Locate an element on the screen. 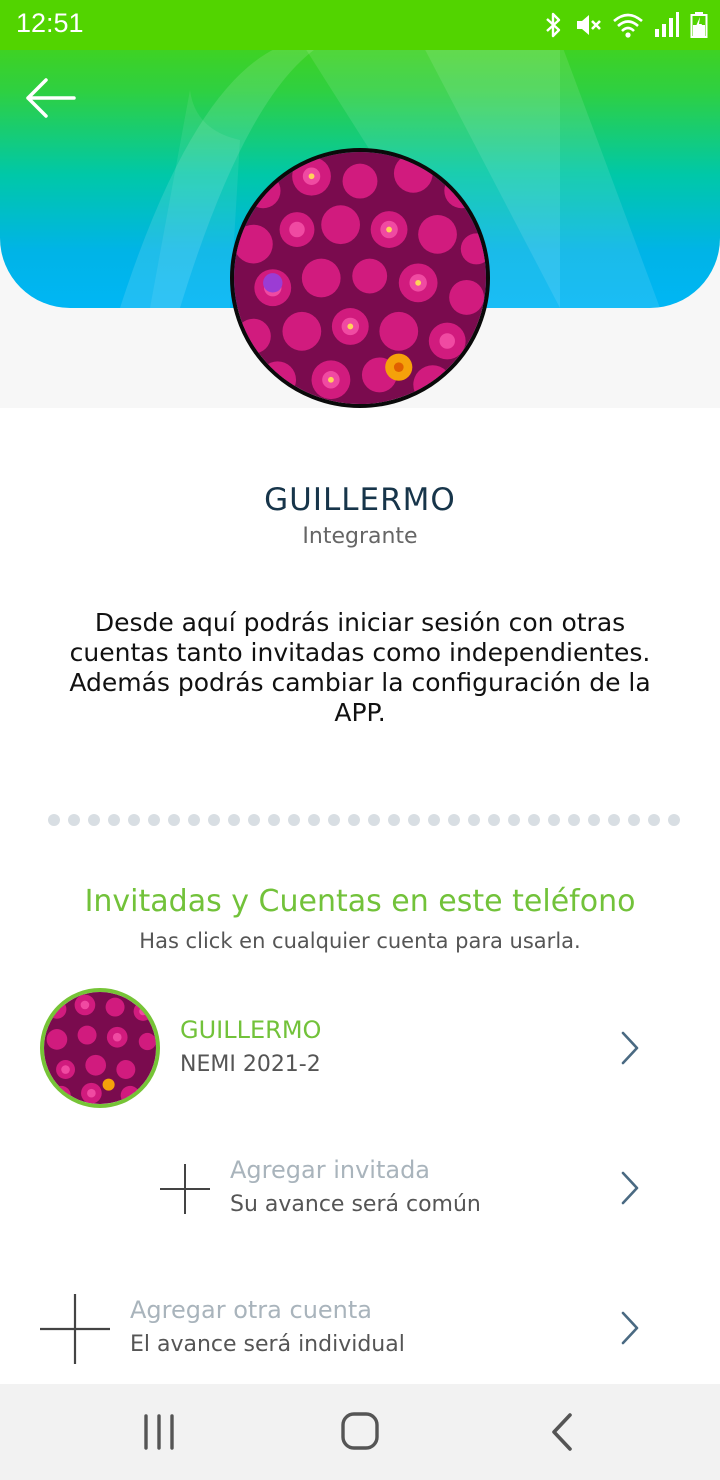 The height and width of the screenshot is (1480, 720). wifi-icon is located at coordinates (628, 25).